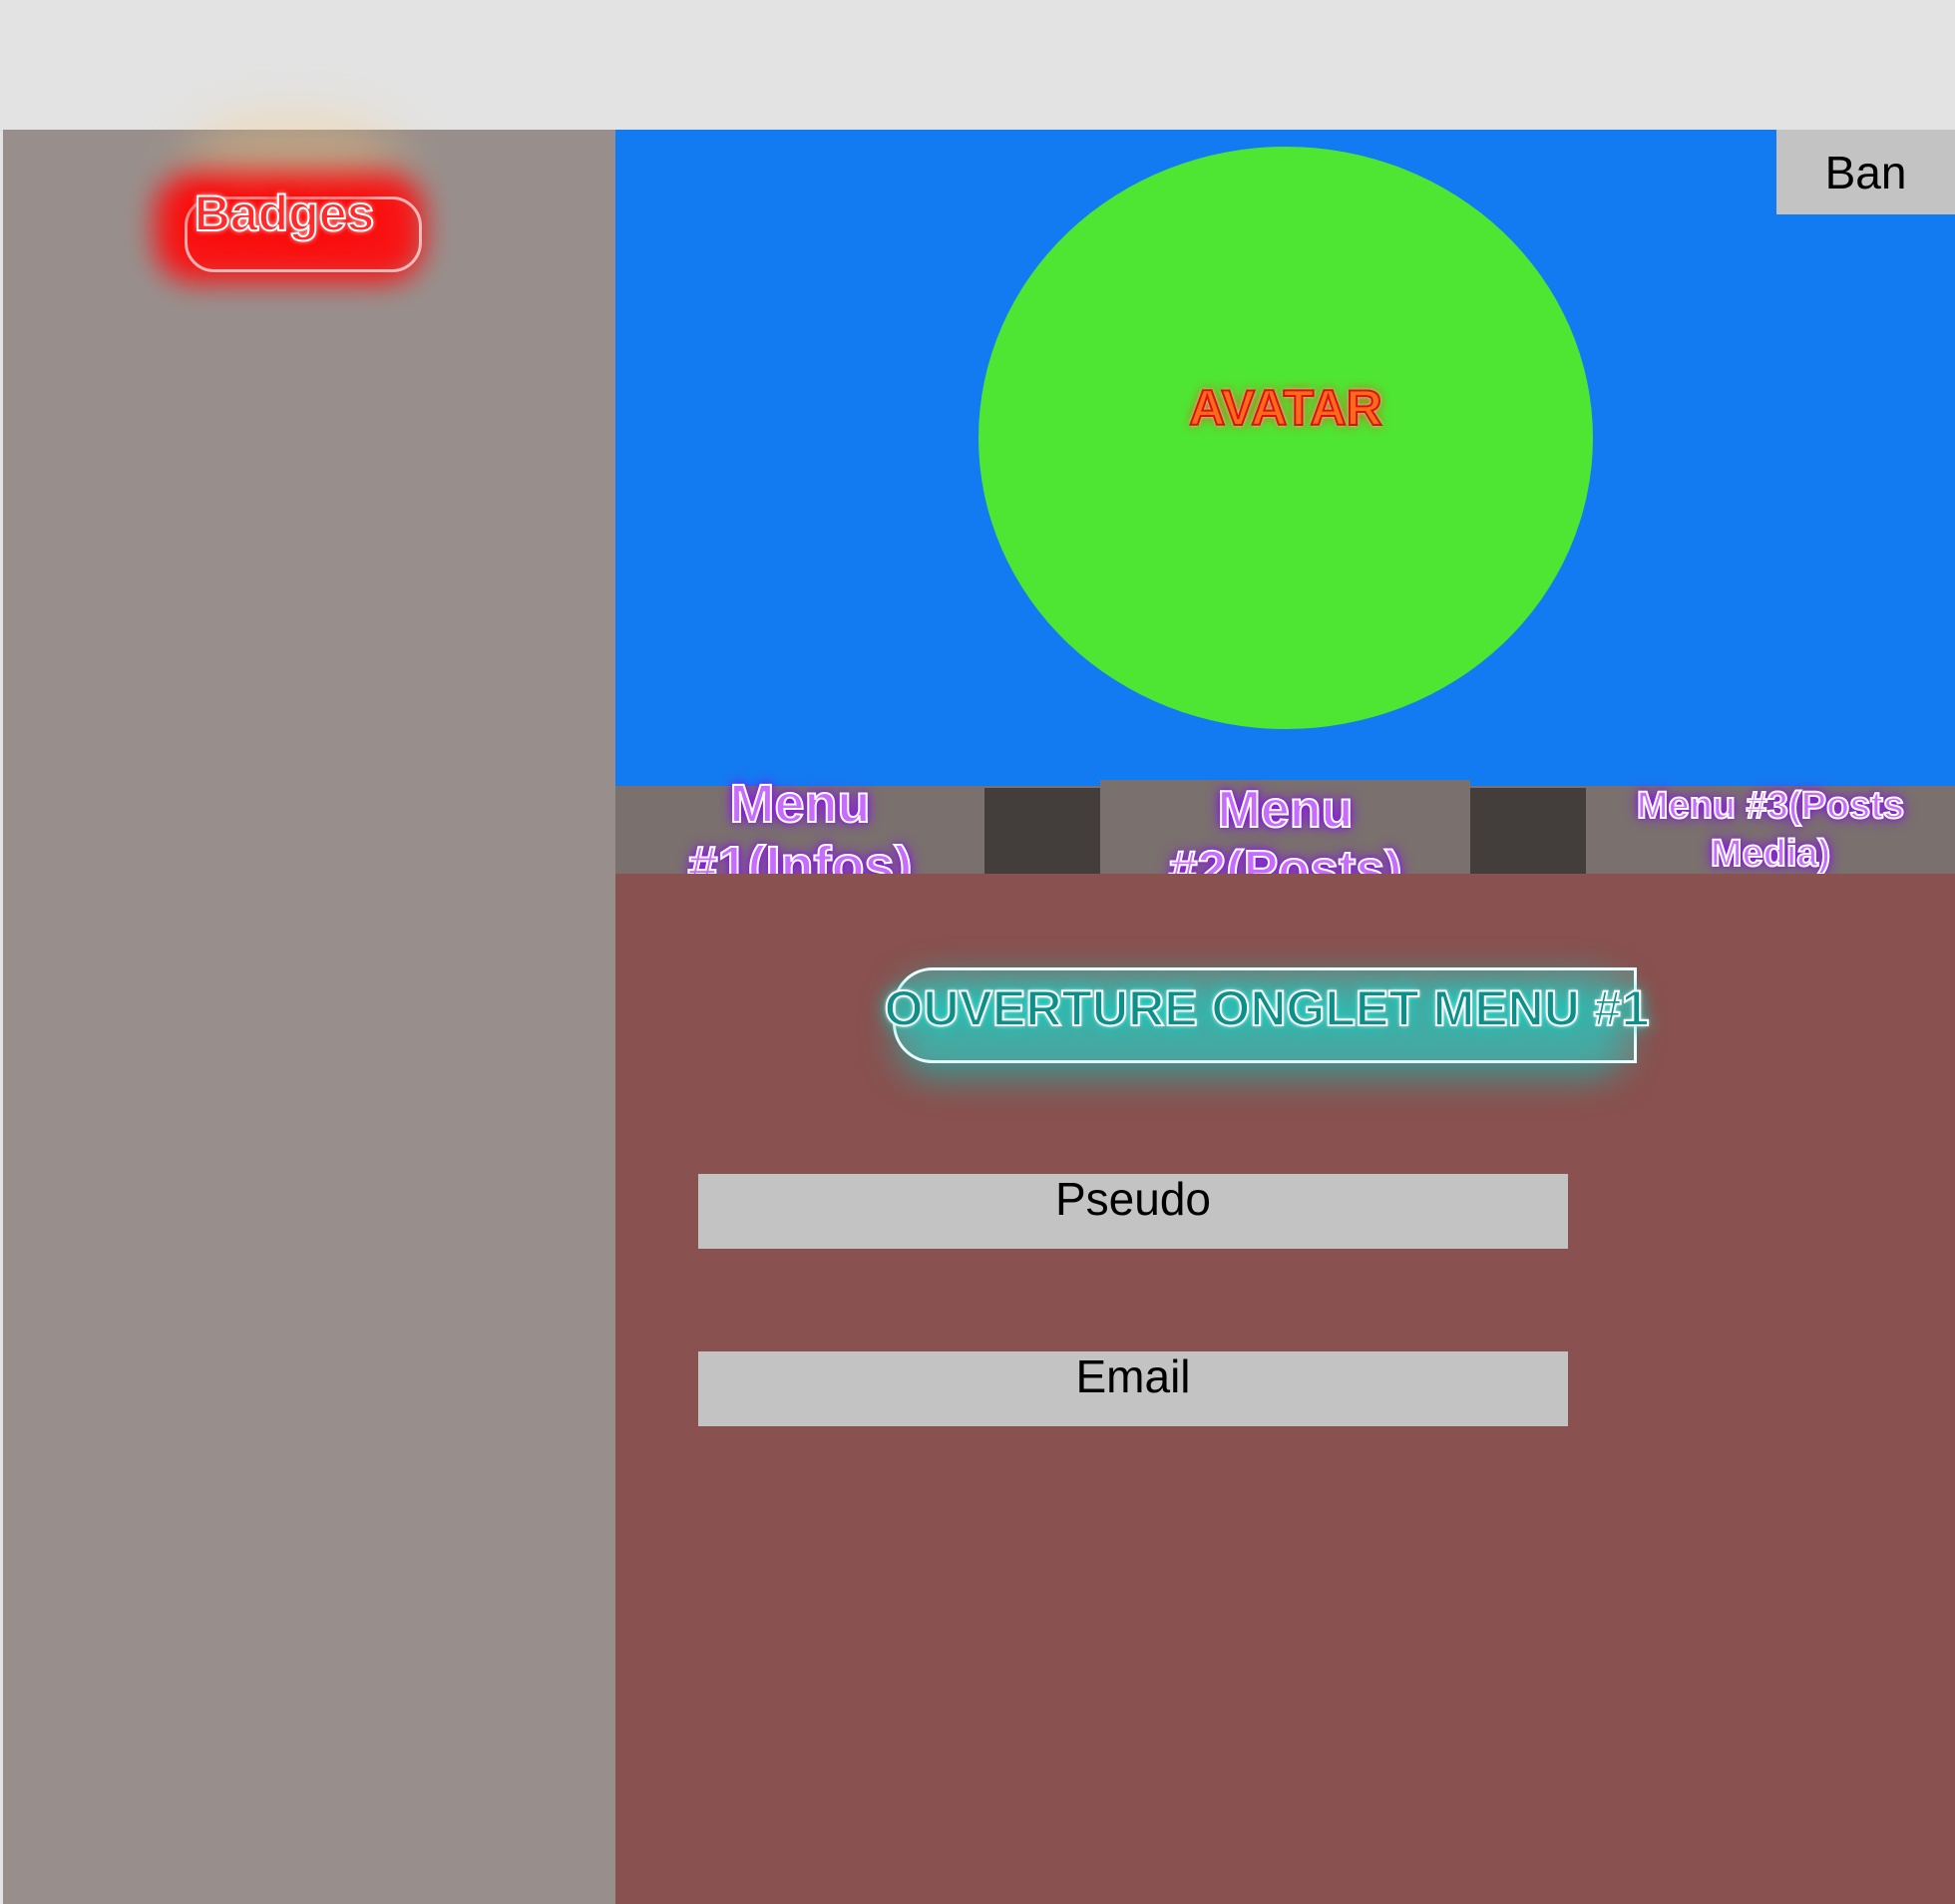  Describe the element at coordinates (1285, 438) in the screenshot. I see `avatar` at that location.